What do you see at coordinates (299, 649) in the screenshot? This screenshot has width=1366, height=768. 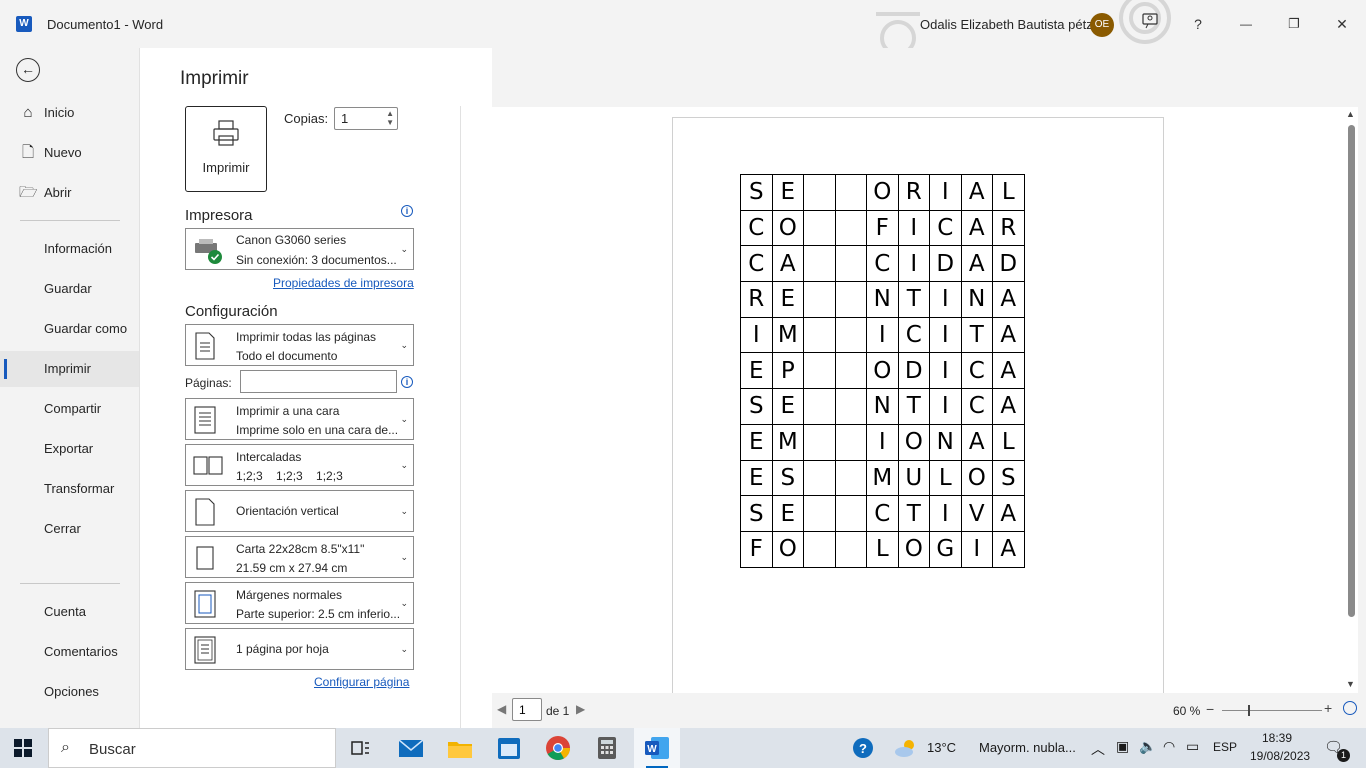 I see `pages-per-sheet-dropdown: 1 página por hoja ⌄` at bounding box center [299, 649].